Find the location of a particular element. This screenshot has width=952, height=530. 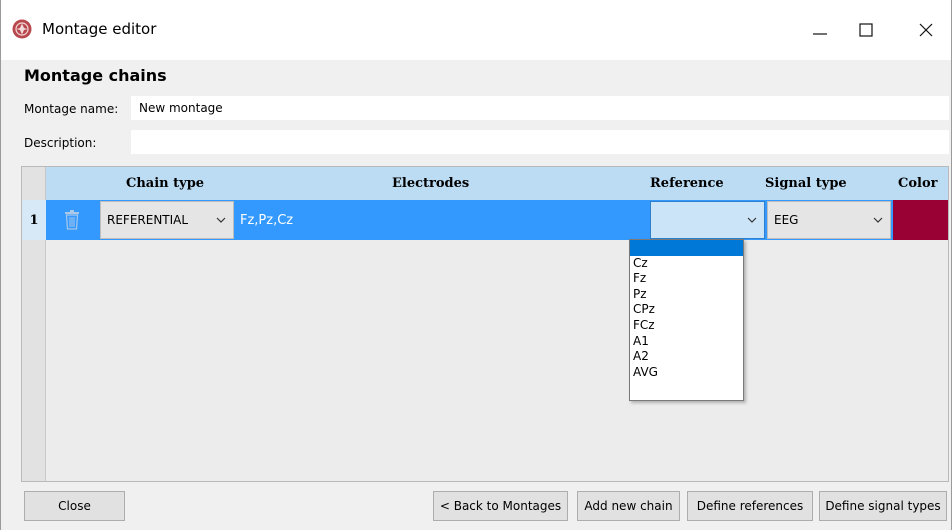

title-bar: Montage editor is located at coordinates (476, 30).